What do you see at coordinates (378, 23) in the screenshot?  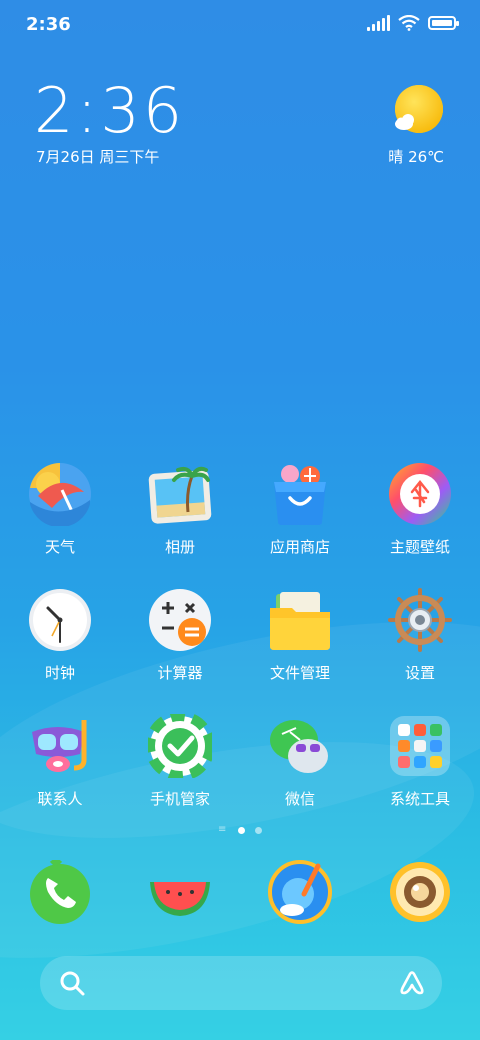 I see `signal-icon` at bounding box center [378, 23].